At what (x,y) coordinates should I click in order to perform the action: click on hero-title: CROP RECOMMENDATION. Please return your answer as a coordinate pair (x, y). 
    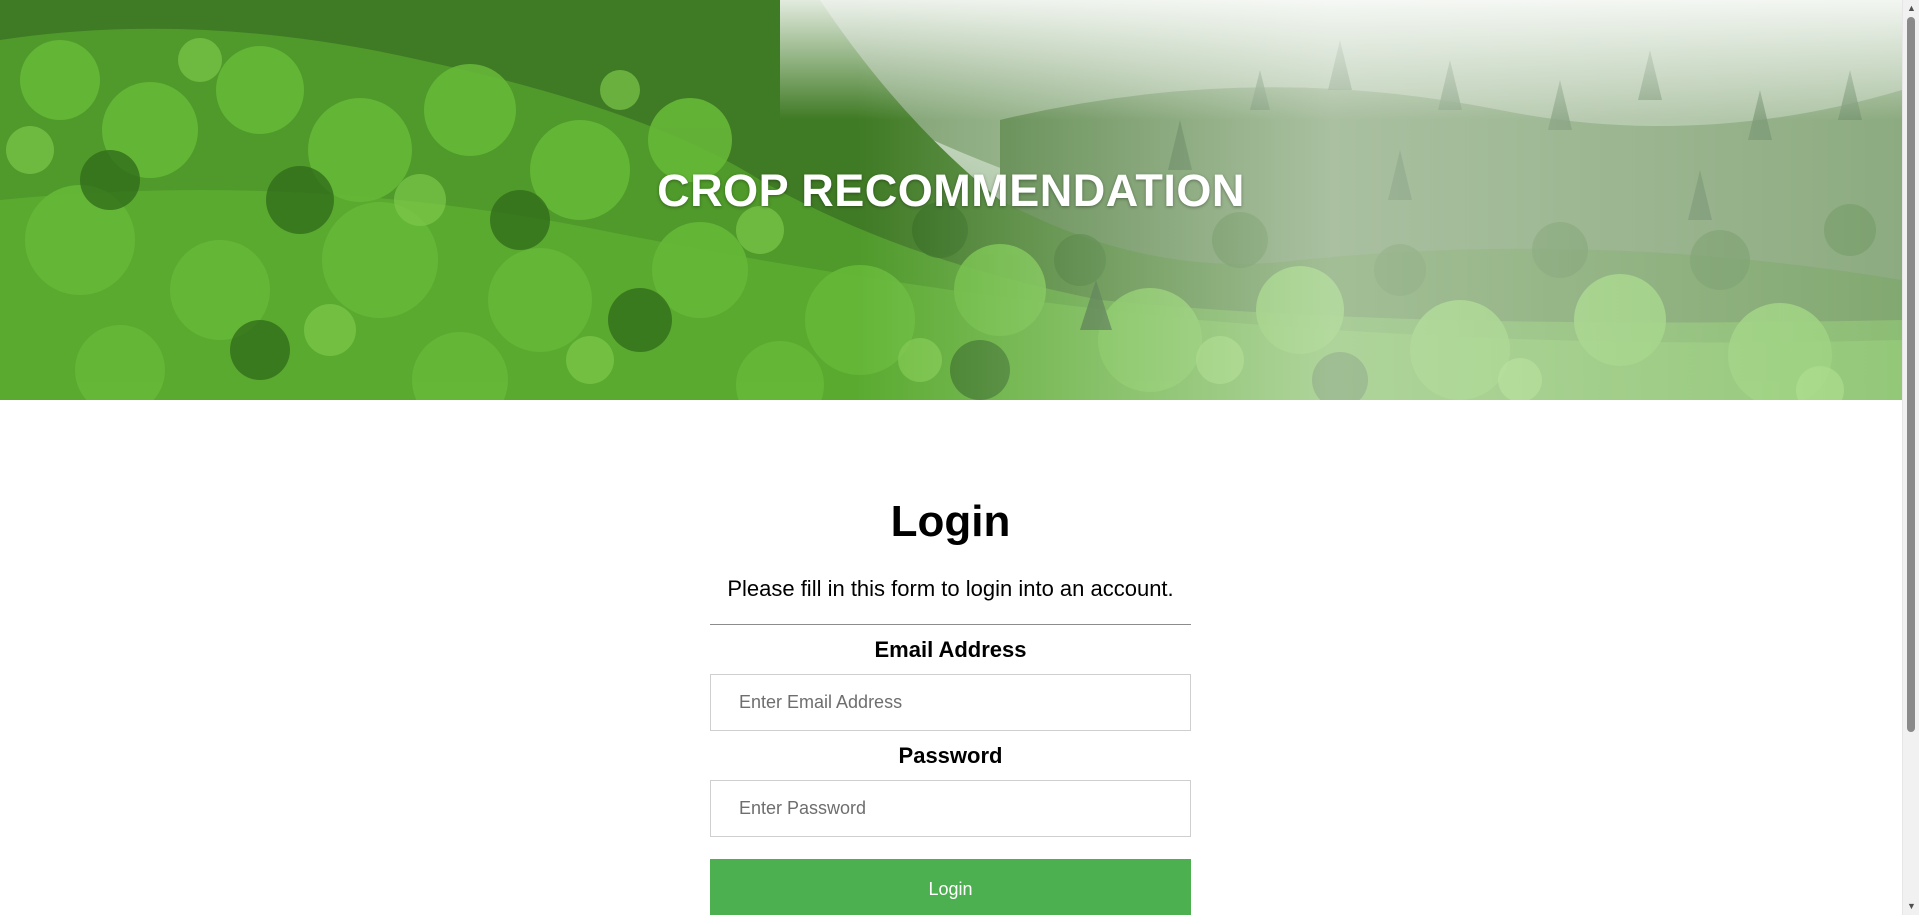
    Looking at the image, I should click on (951, 190).